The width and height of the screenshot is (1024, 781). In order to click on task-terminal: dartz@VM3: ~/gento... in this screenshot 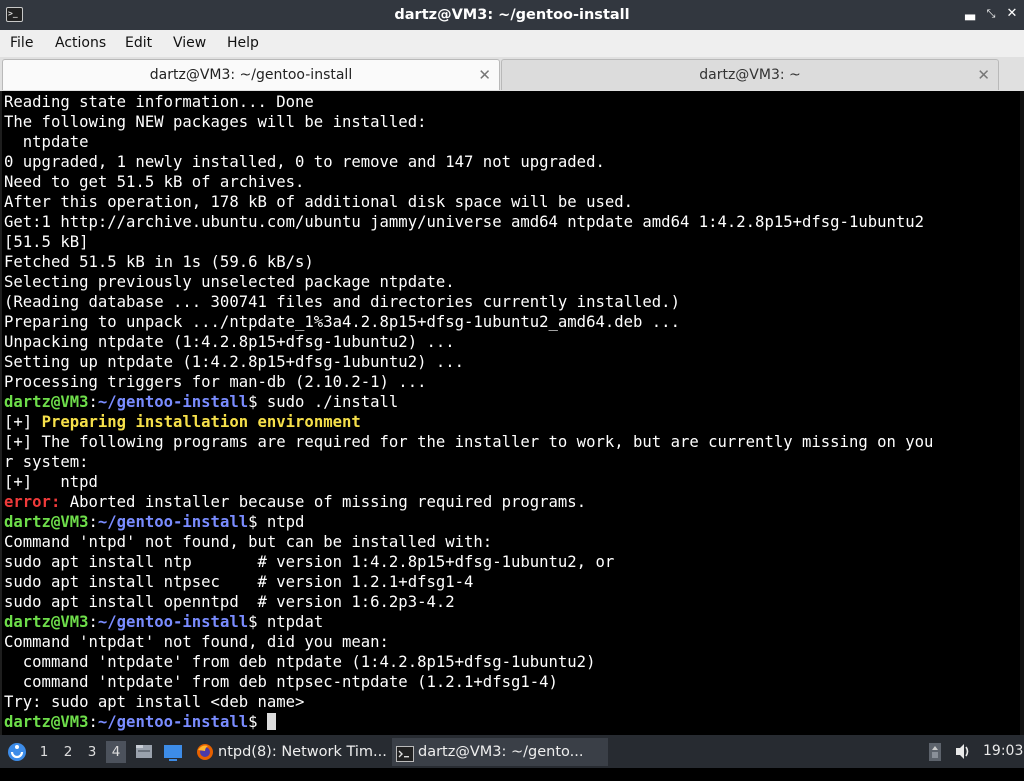, I will do `click(500, 752)`.